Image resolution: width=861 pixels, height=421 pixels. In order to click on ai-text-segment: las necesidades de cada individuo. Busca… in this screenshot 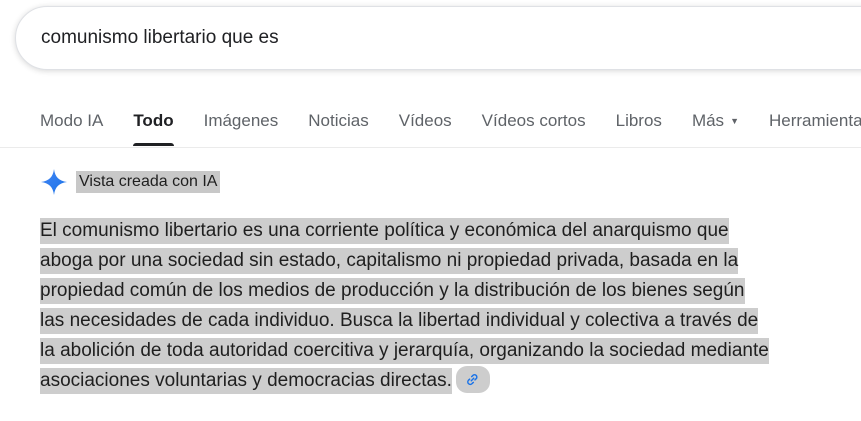, I will do `click(399, 321)`.